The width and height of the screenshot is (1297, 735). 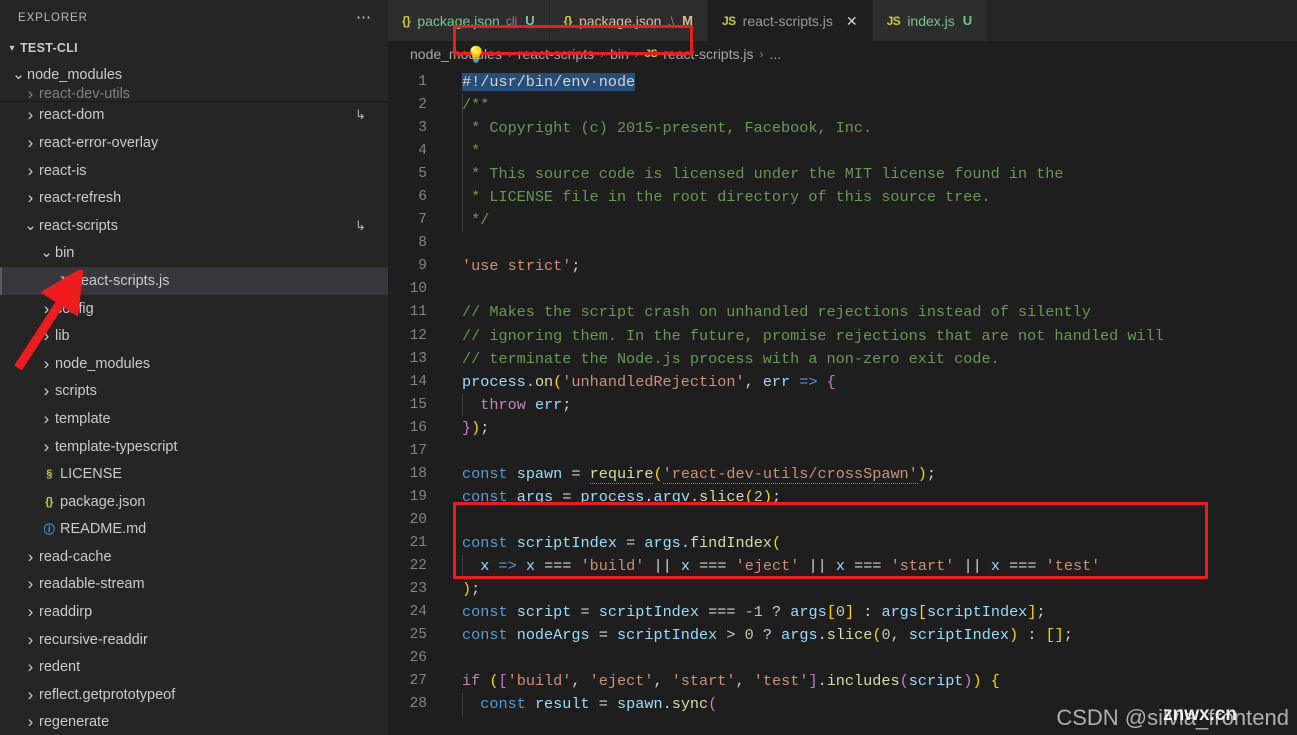 I want to click on line-number: 6, so click(x=422, y=197).